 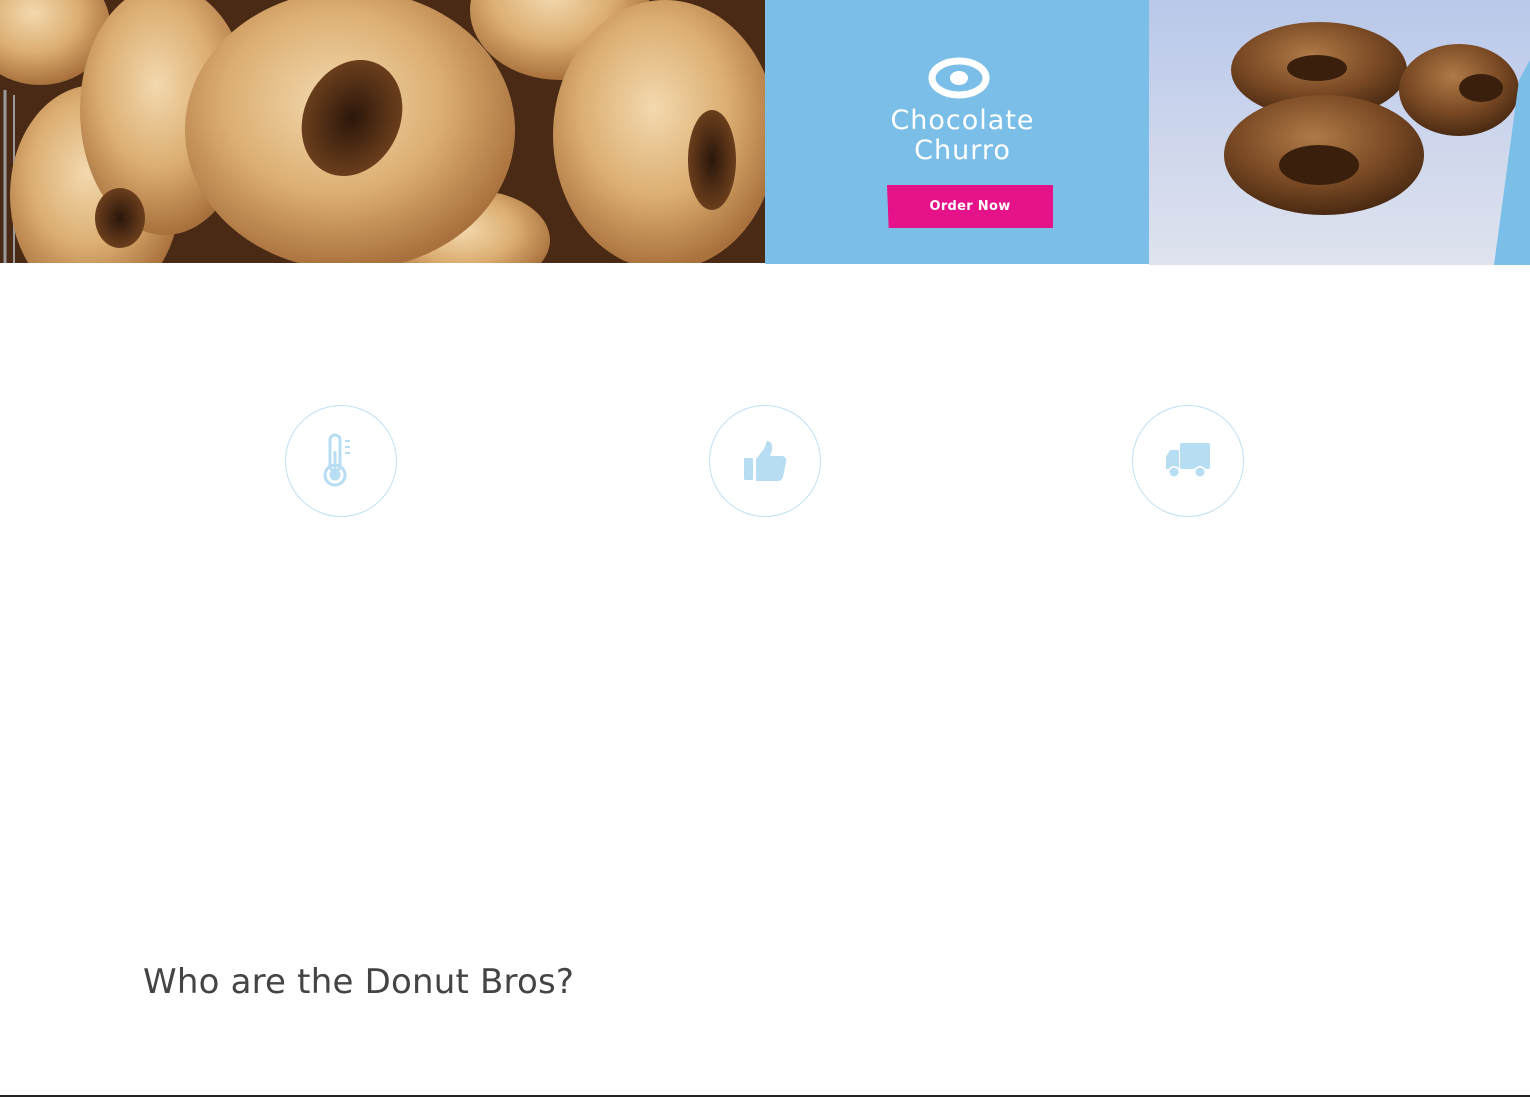 I want to click on promo-title-line1: Chocolate, so click(x=962, y=120).